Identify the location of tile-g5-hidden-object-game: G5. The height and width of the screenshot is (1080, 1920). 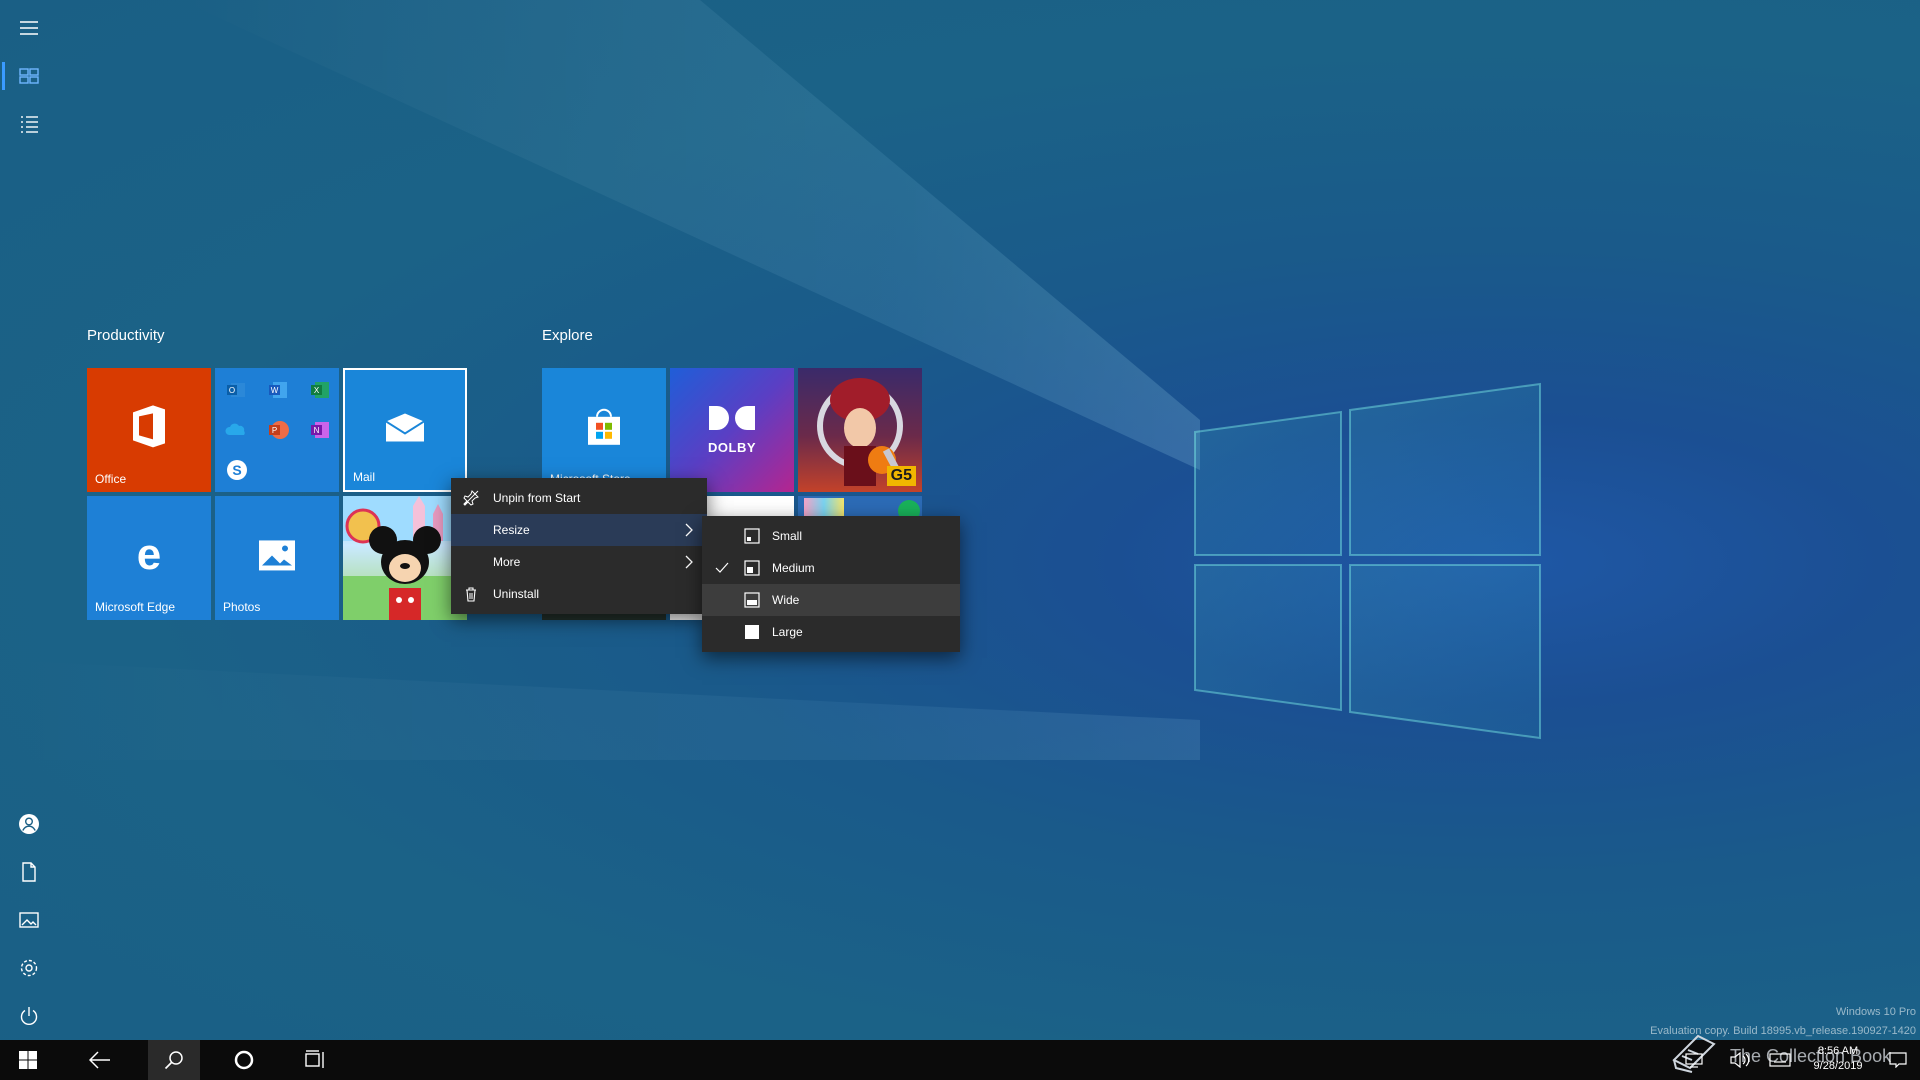
(860, 430).